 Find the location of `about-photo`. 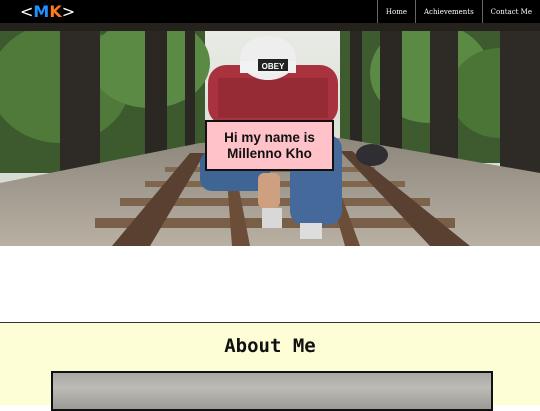

about-photo is located at coordinates (272, 391).